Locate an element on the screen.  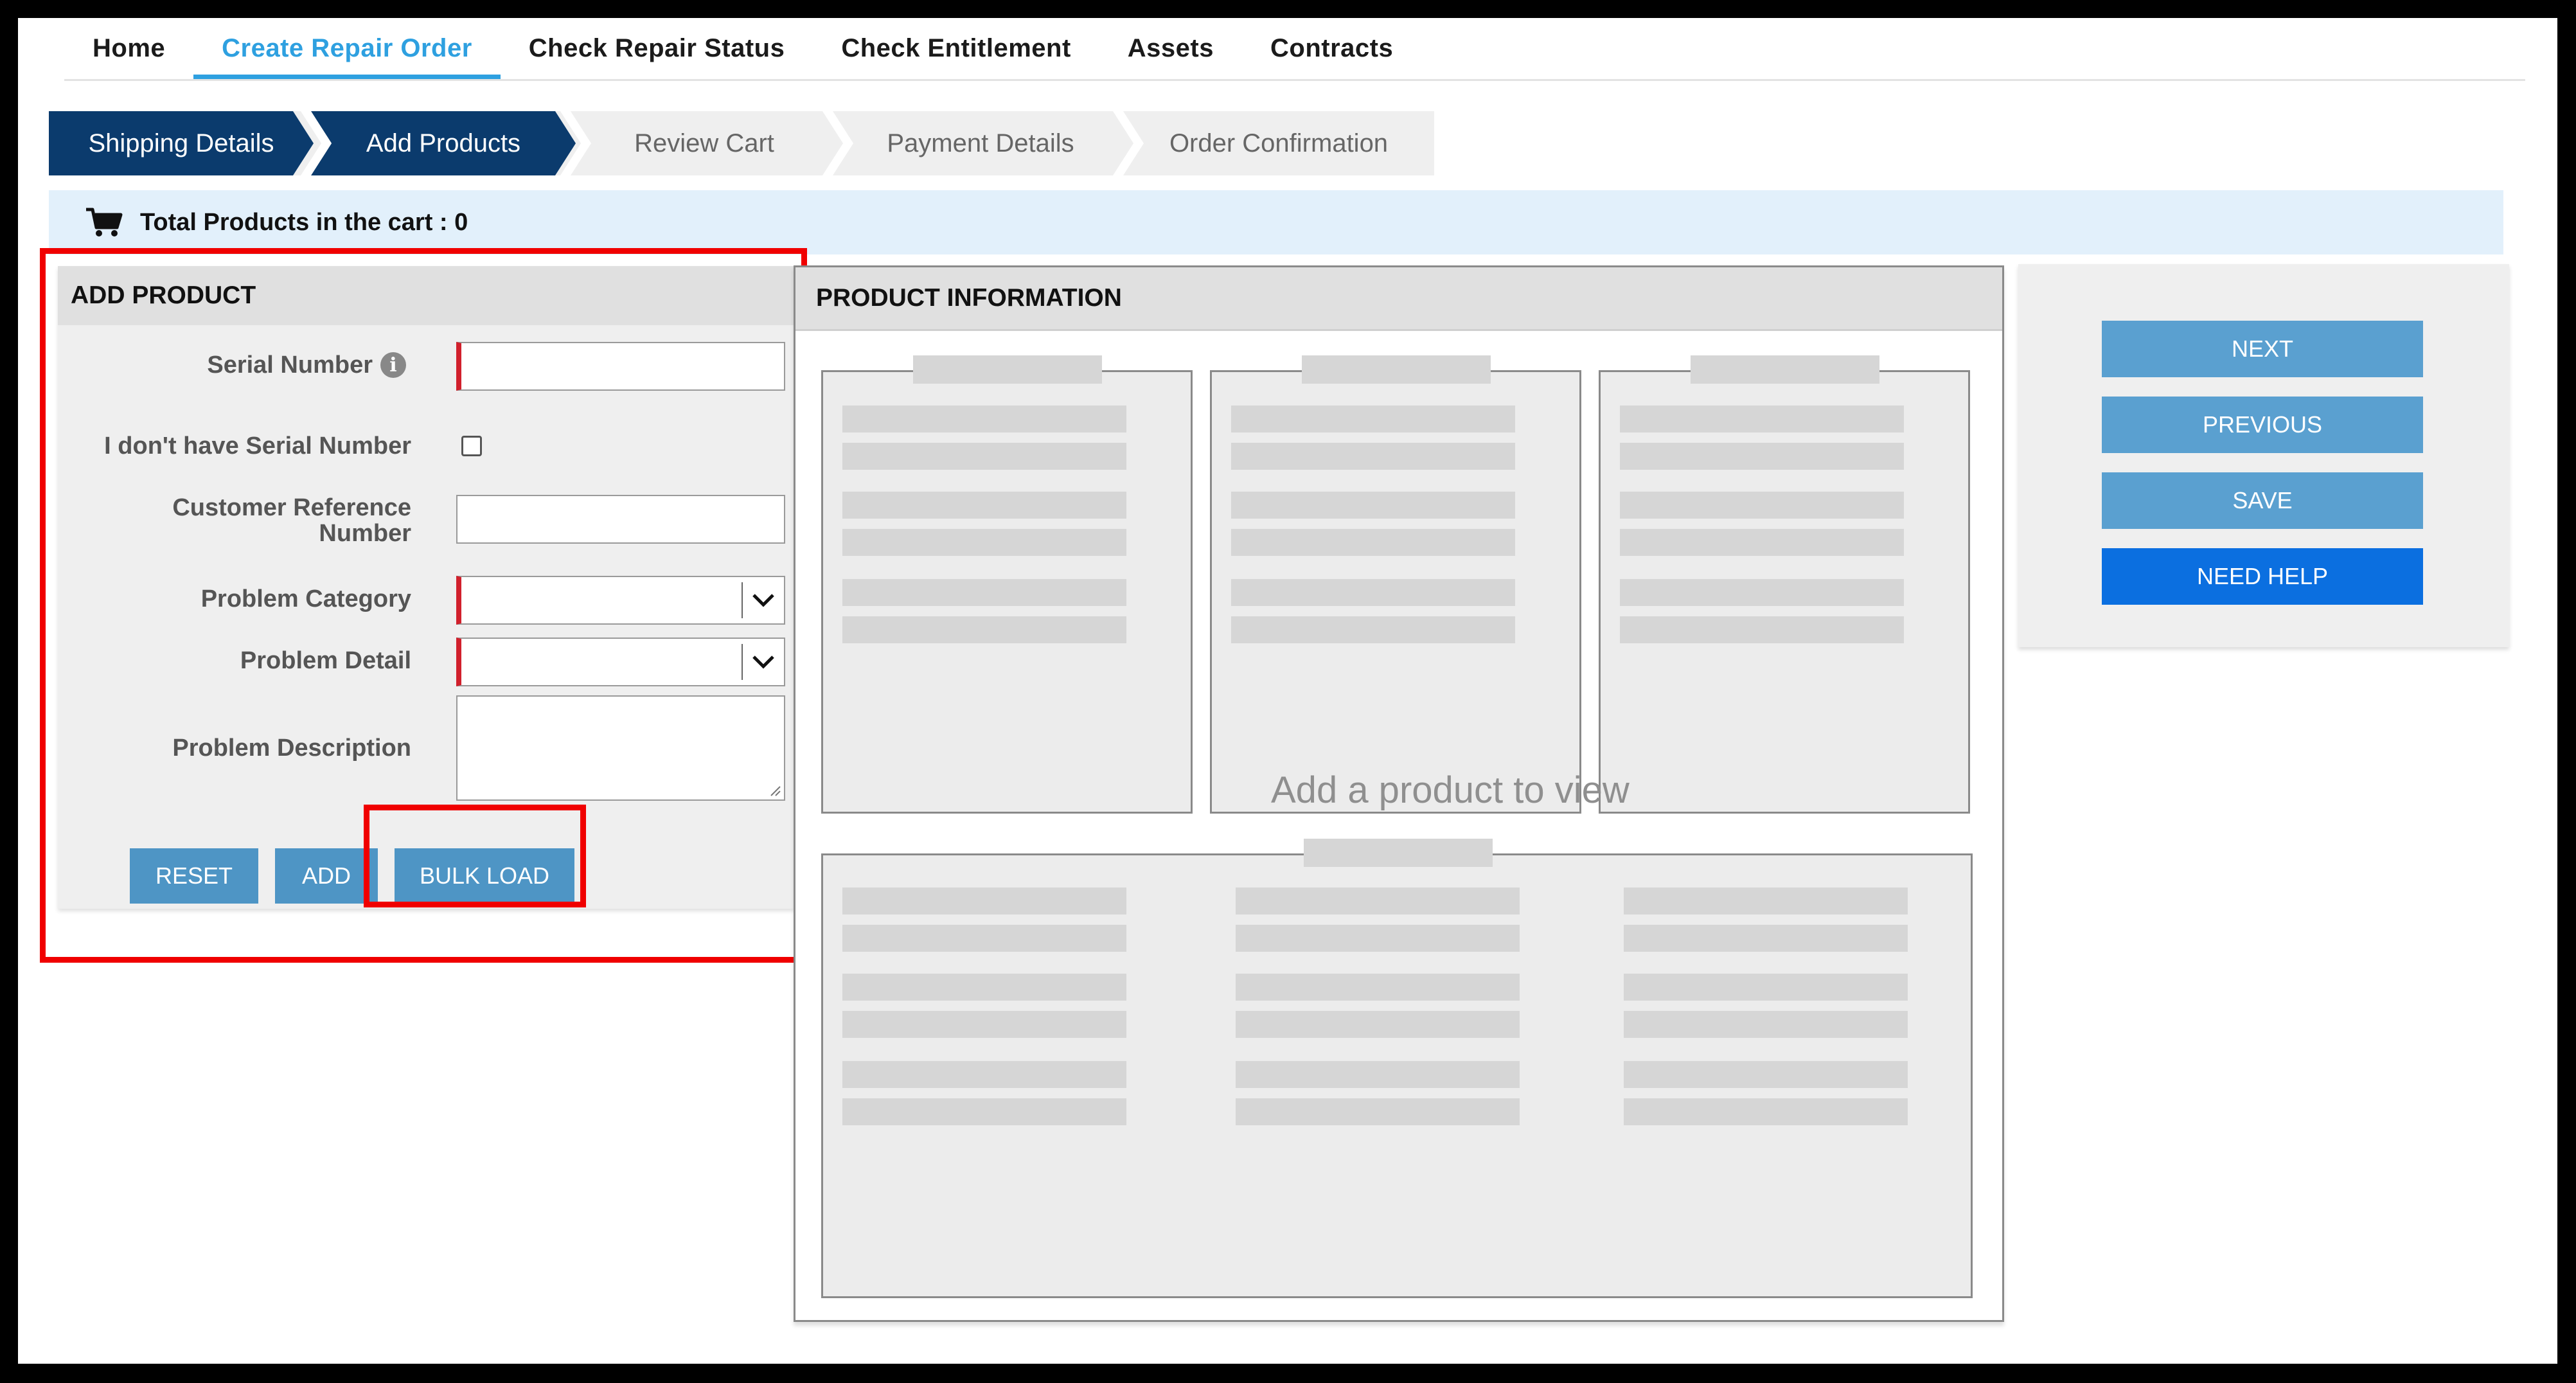
problem-detail-select is located at coordinates (621, 662).